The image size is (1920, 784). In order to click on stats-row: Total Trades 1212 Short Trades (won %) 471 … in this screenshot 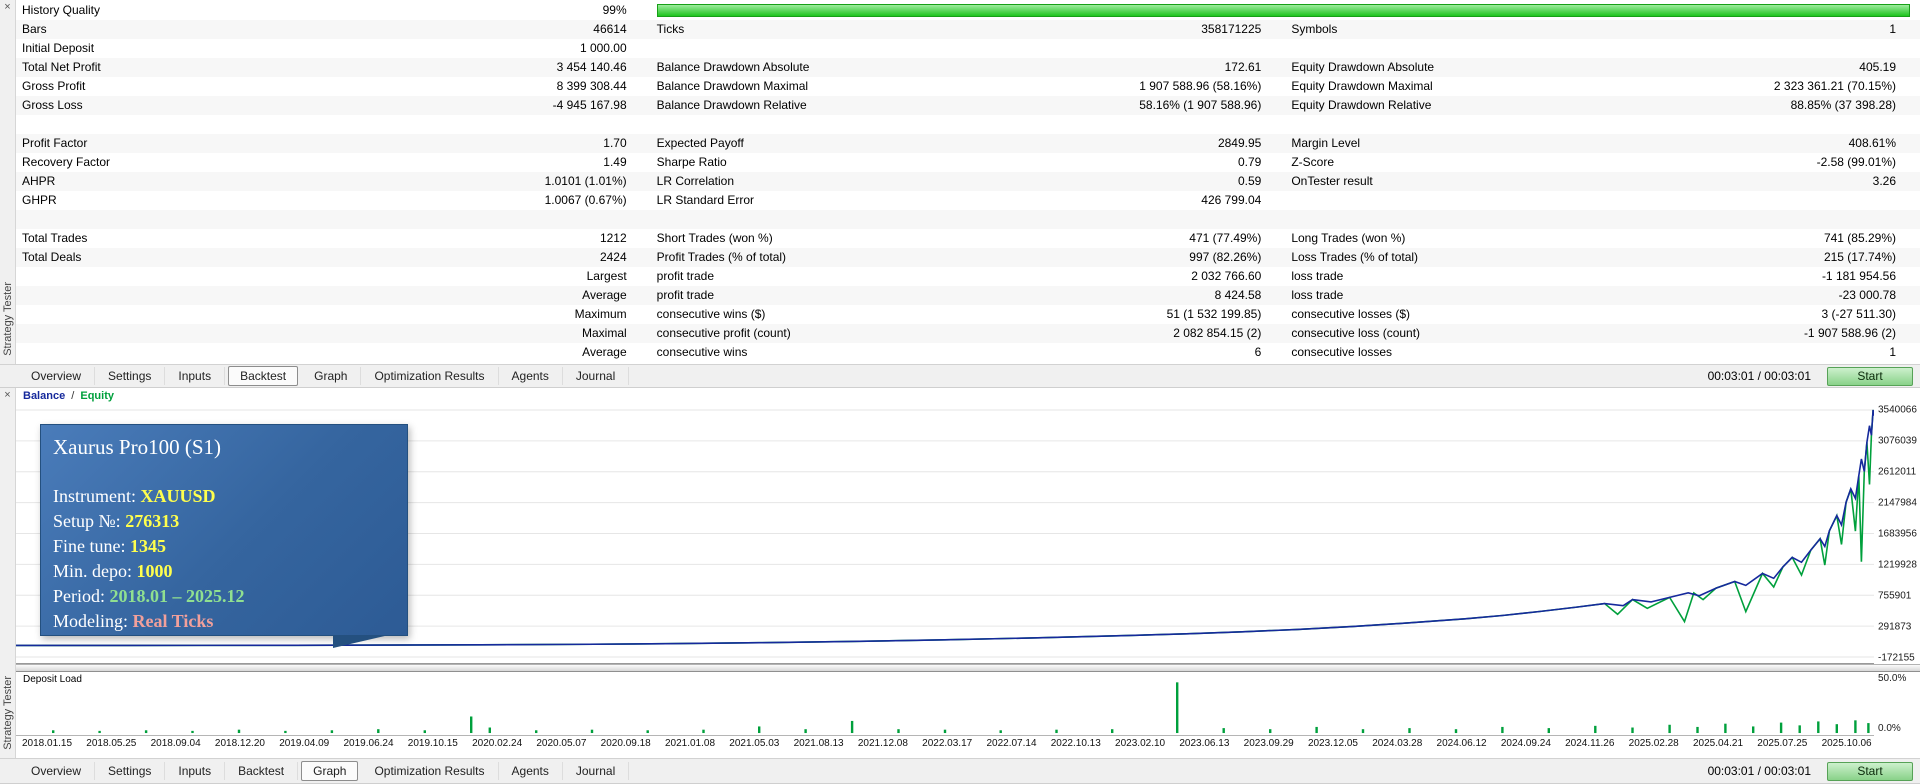, I will do `click(968, 238)`.